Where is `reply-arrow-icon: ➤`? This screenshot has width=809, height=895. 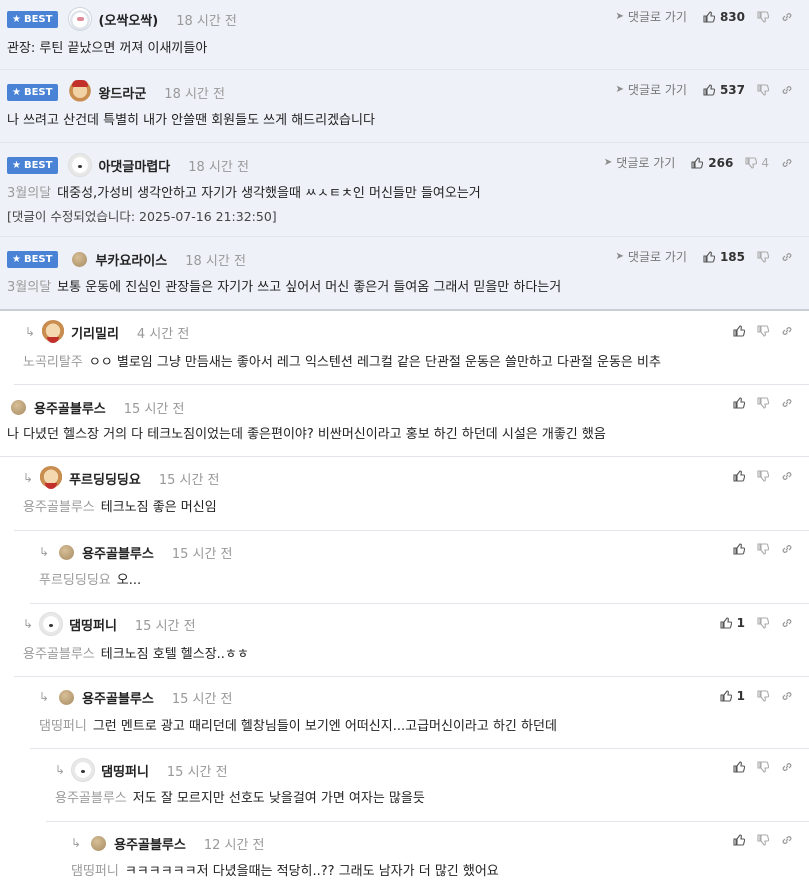 reply-arrow-icon: ➤ is located at coordinates (619, 256).